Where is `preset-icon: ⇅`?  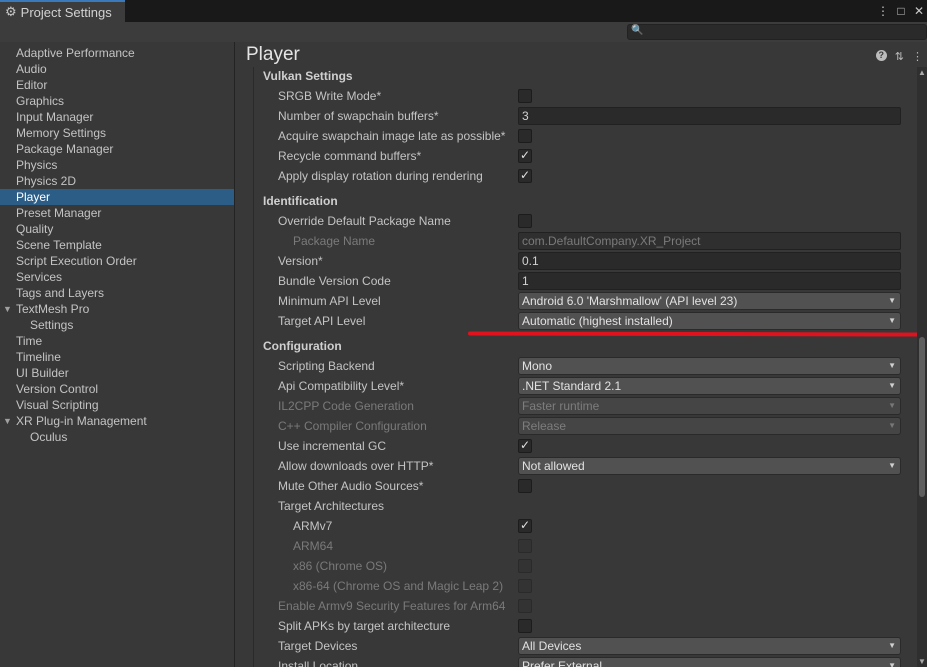
preset-icon: ⇅ is located at coordinates (899, 56).